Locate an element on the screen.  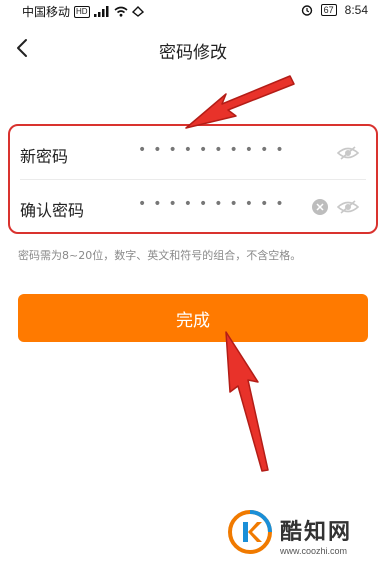
close-icon is located at coordinates (320, 207).